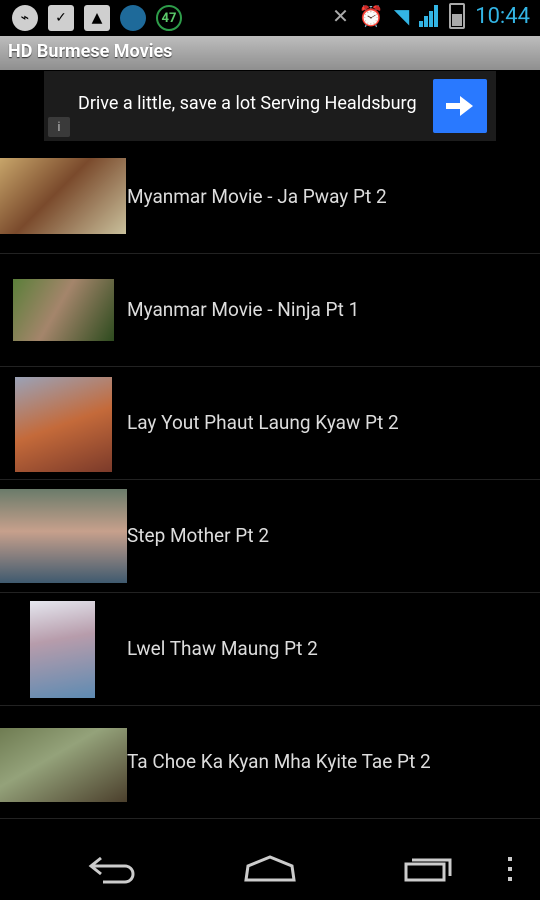  I want to click on arrow-right-icon, so click(459, 106).